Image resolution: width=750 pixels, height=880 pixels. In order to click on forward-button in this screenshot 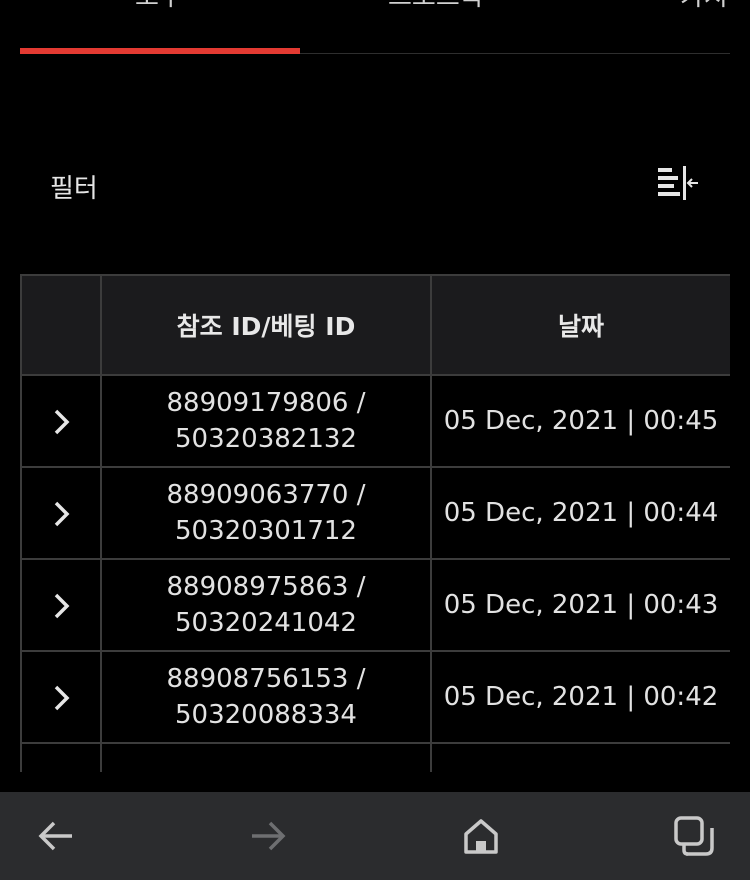, I will do `click(268, 836)`.